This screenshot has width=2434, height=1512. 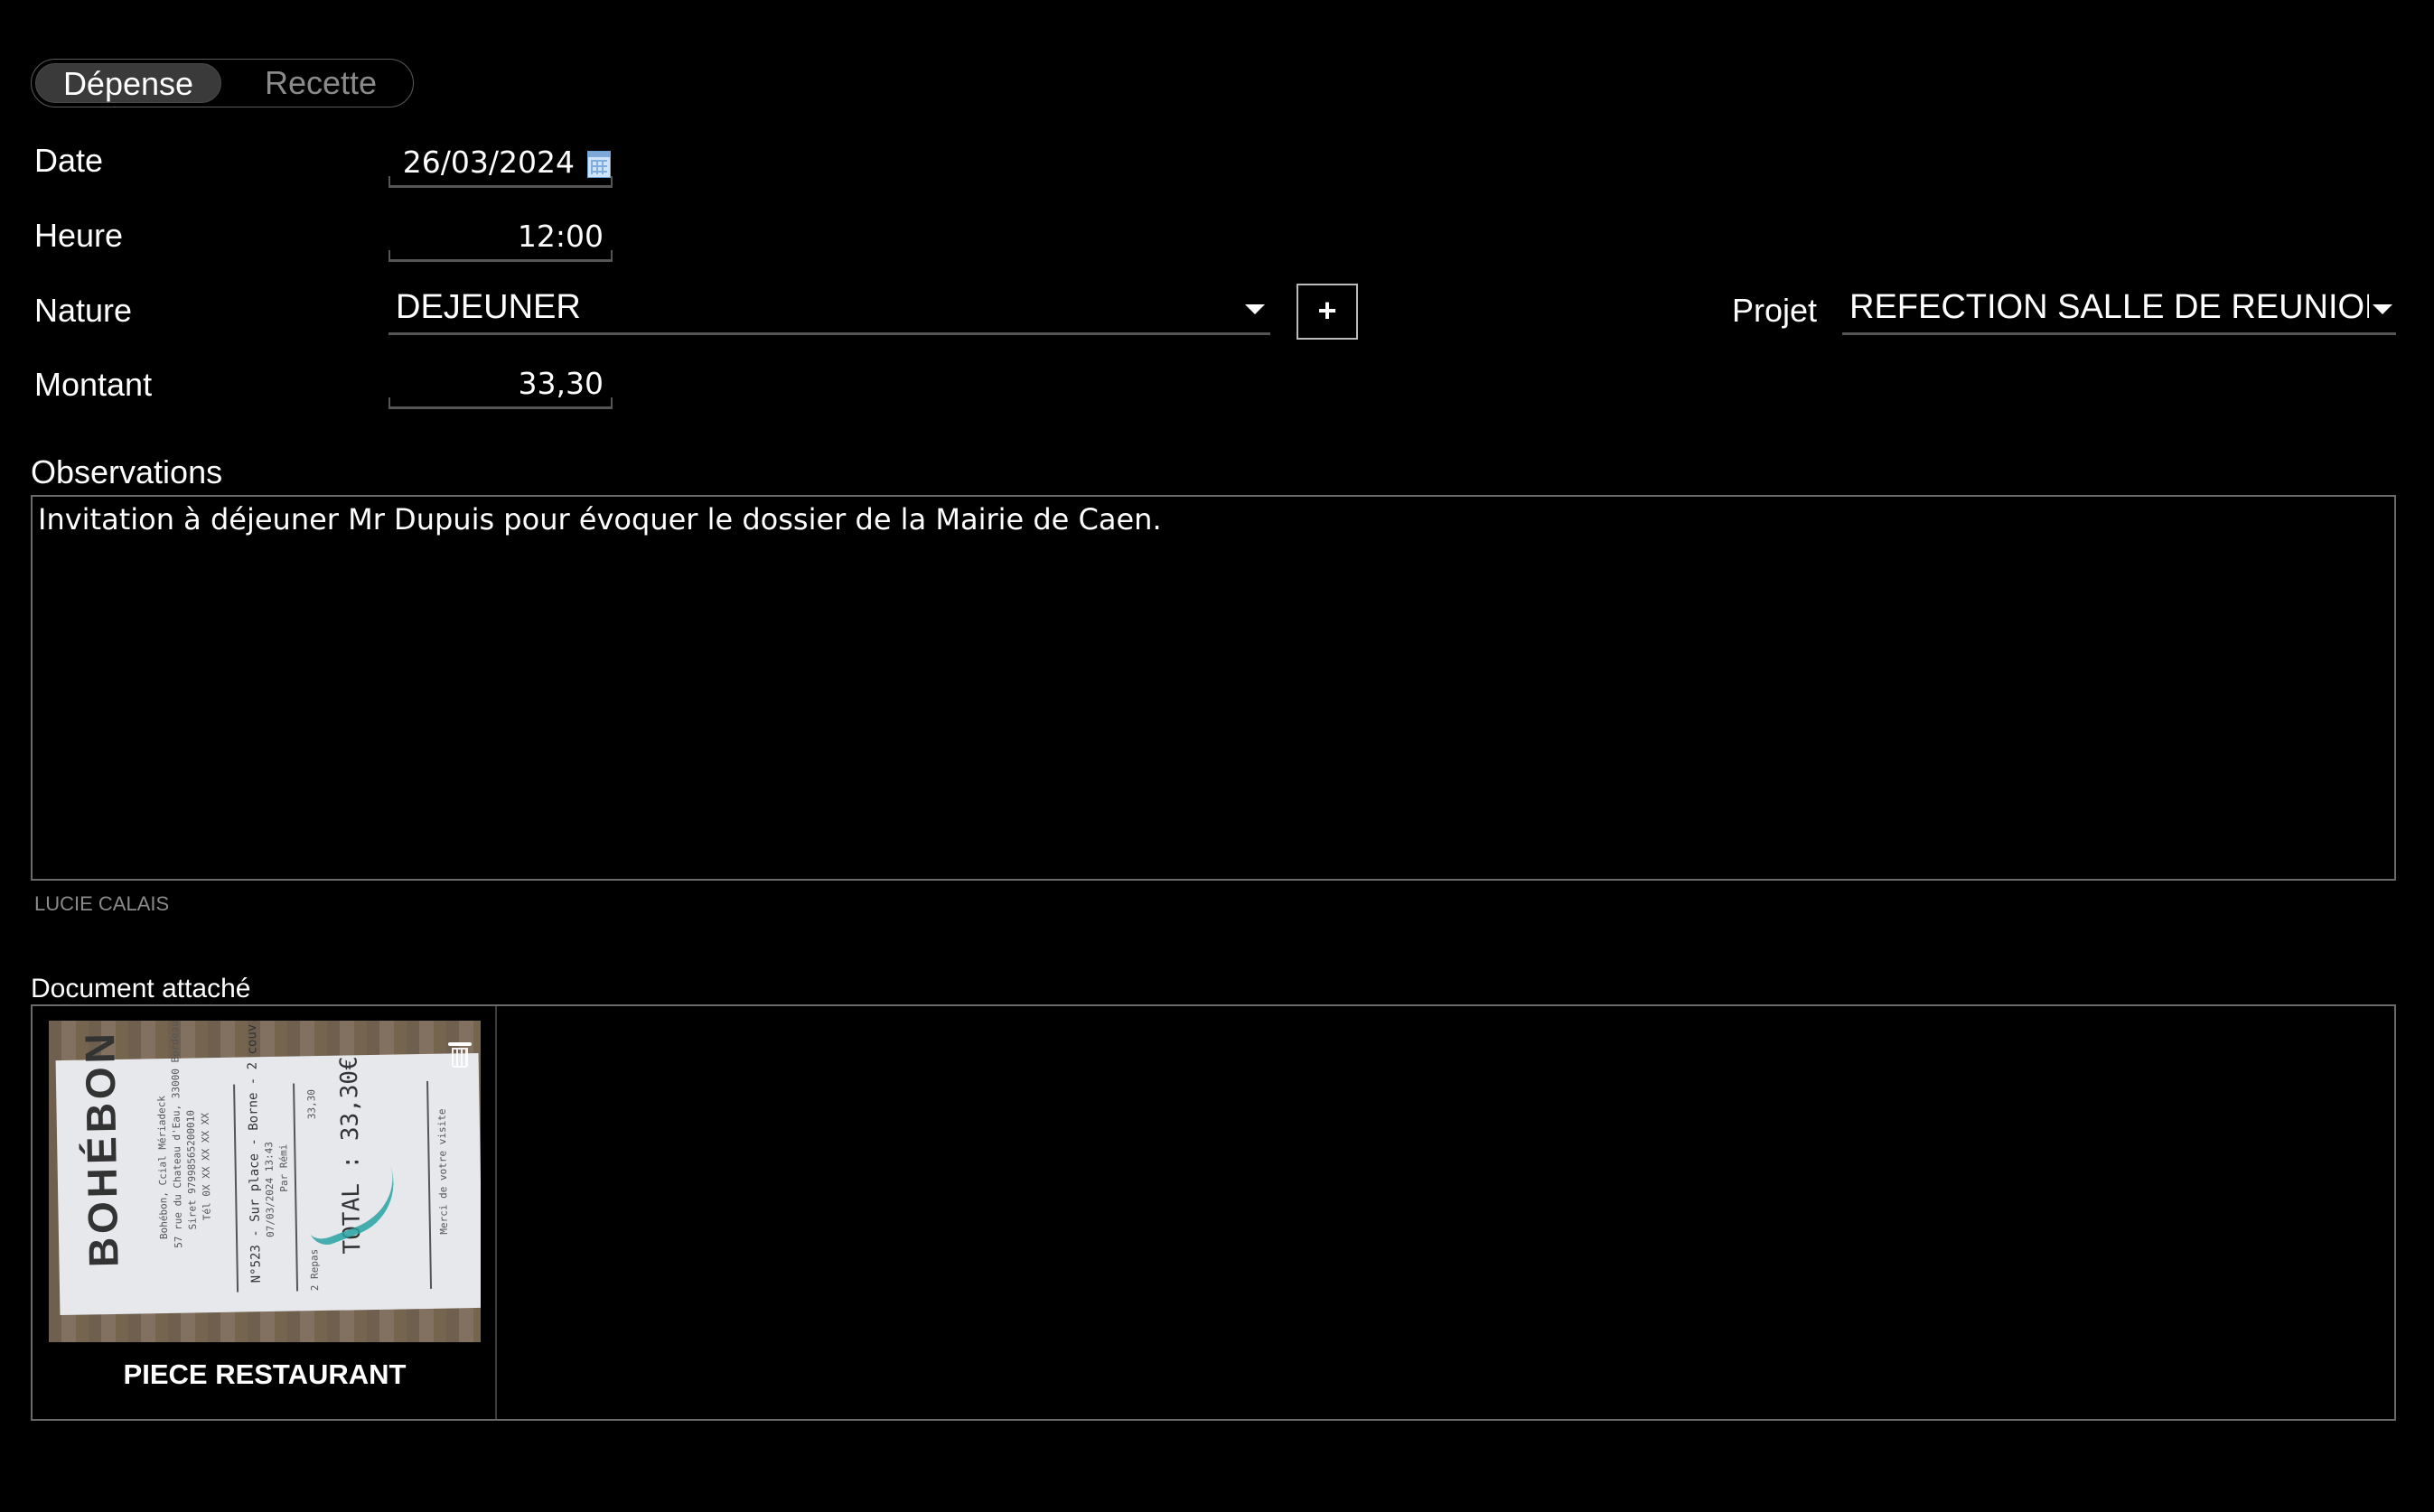 What do you see at coordinates (460, 1055) in the screenshot?
I see `trash-icon` at bounding box center [460, 1055].